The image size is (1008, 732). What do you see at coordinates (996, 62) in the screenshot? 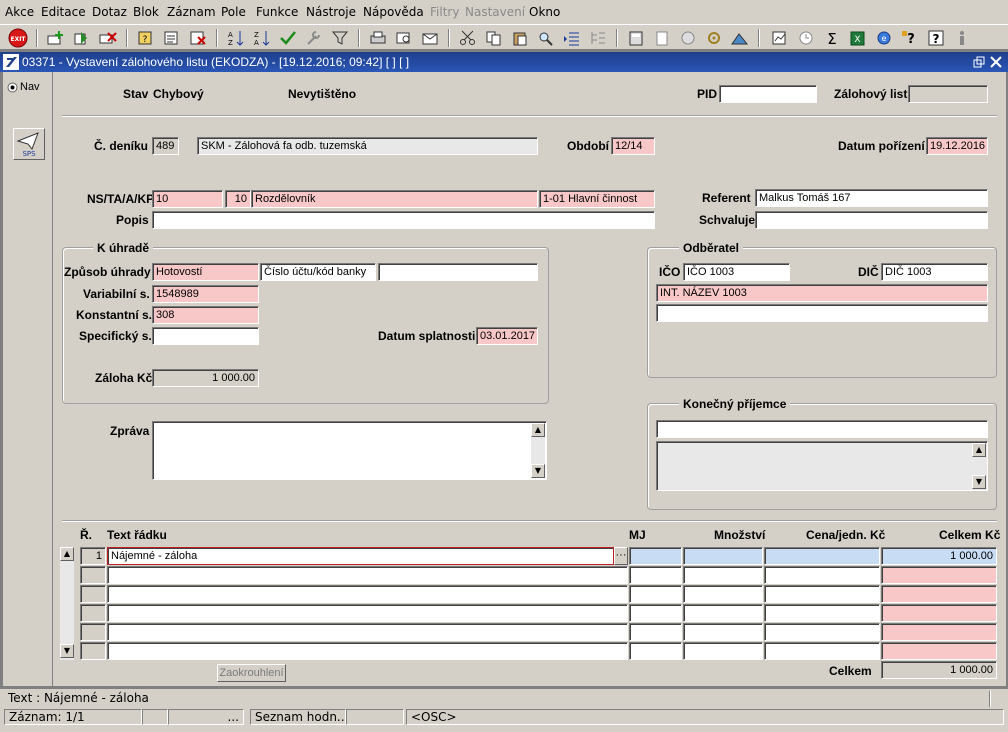
I see `close-icon` at bounding box center [996, 62].